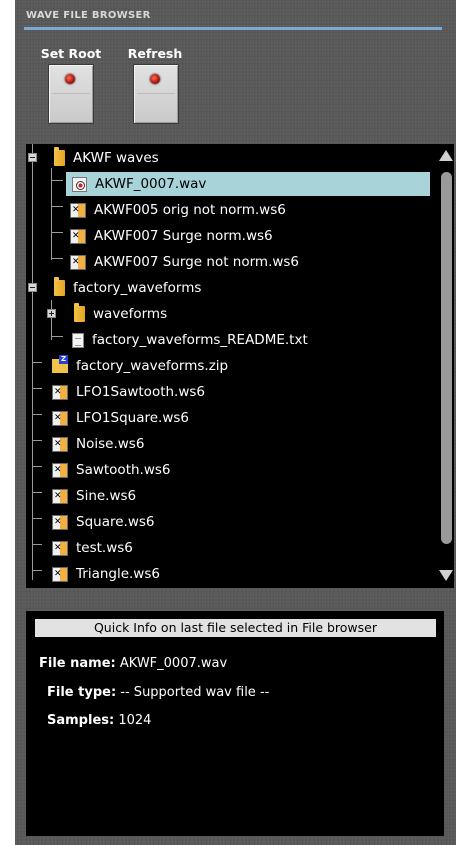  I want to click on tree-item-label: Sine.ws6, so click(106, 496).